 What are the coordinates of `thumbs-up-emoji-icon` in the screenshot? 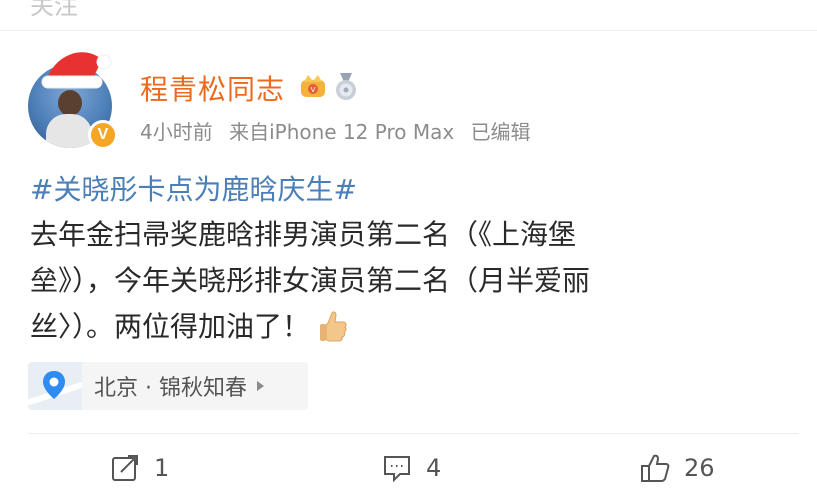 It's located at (333, 326).